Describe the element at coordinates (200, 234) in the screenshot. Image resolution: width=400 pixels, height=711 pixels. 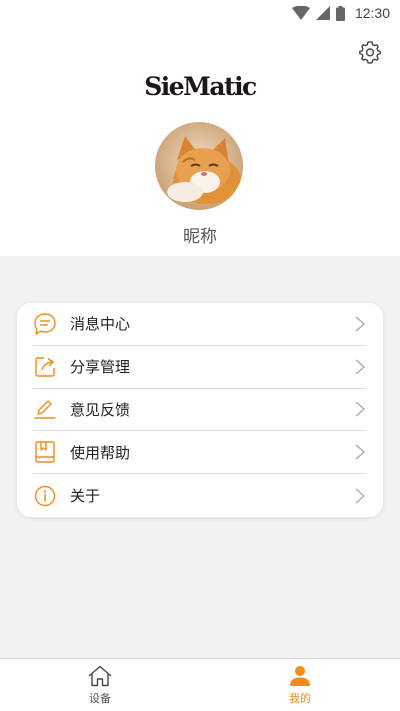
I see `nickname: 昵称` at that location.